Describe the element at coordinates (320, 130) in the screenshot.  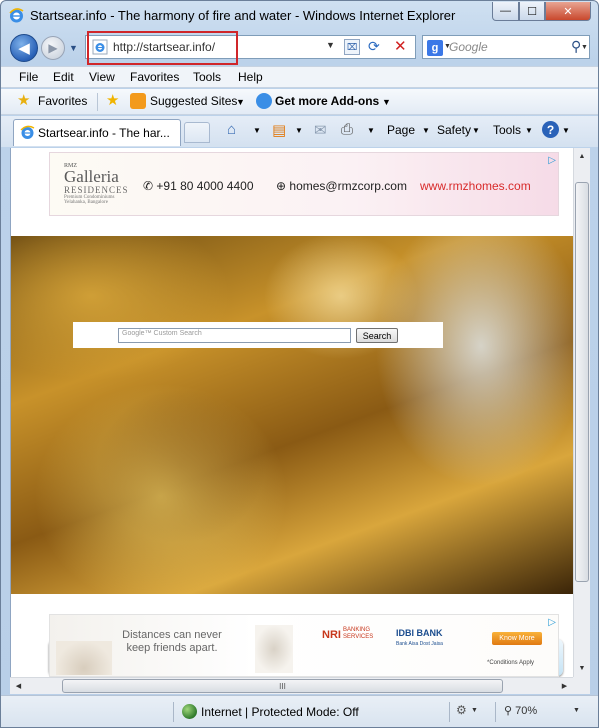
I see `read-mail-icon: ✉` at that location.